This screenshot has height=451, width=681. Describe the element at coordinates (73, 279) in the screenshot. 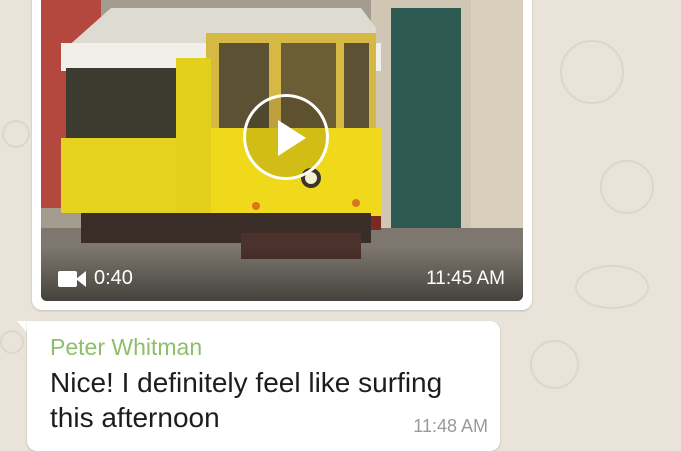

I see `video-camera-icon` at that location.